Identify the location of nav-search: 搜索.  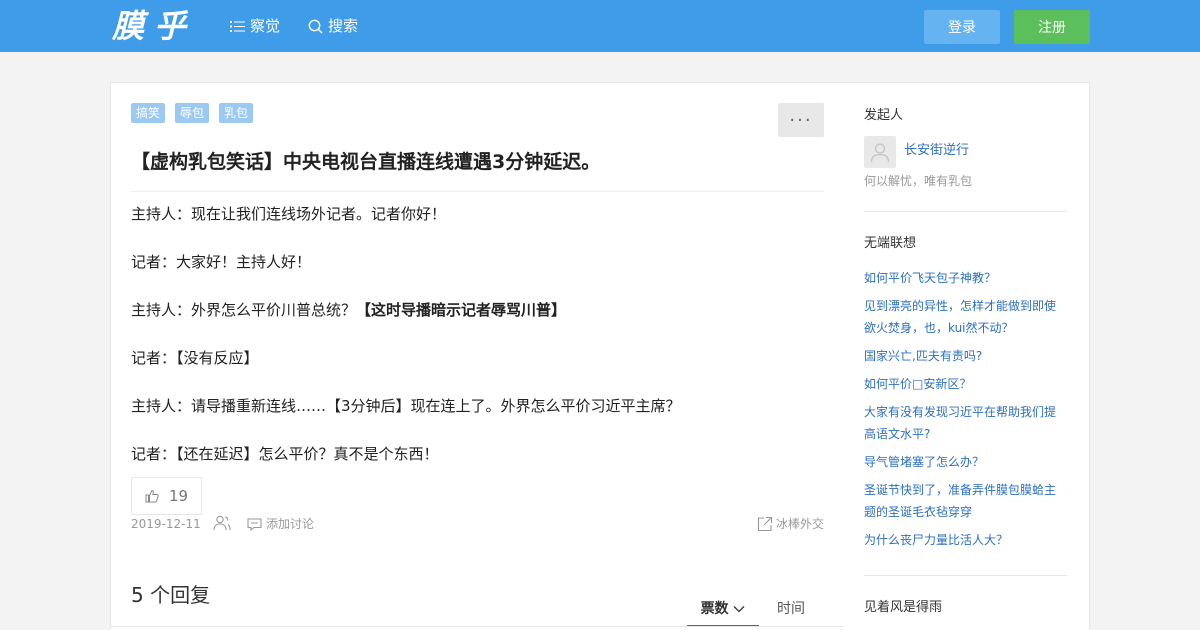
(333, 26).